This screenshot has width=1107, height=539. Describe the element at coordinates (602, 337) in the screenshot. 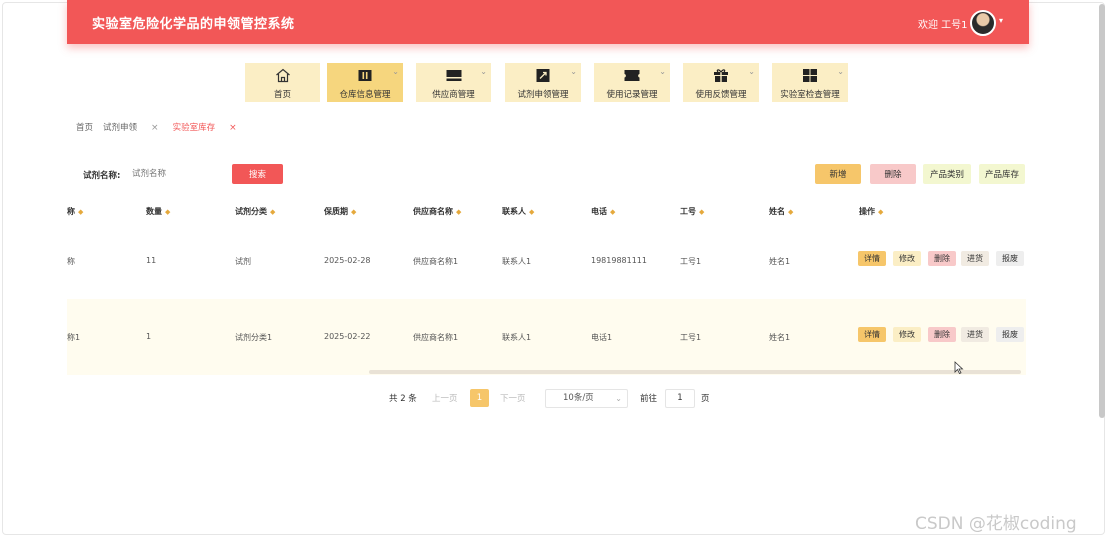

I see `cell-phone: 电话1` at that location.